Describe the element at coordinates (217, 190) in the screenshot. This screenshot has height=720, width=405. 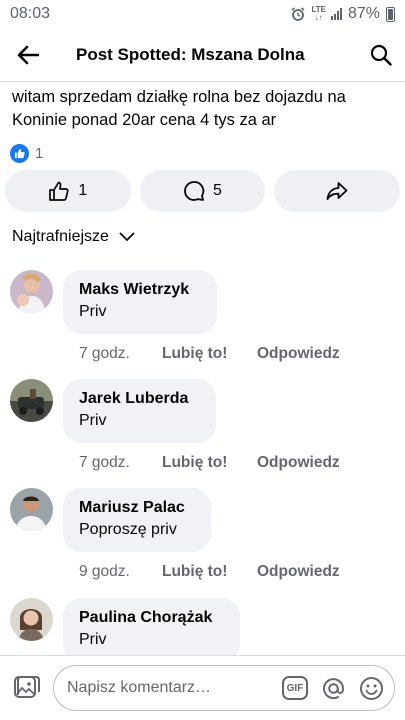
I see `comment-count: 5` at that location.